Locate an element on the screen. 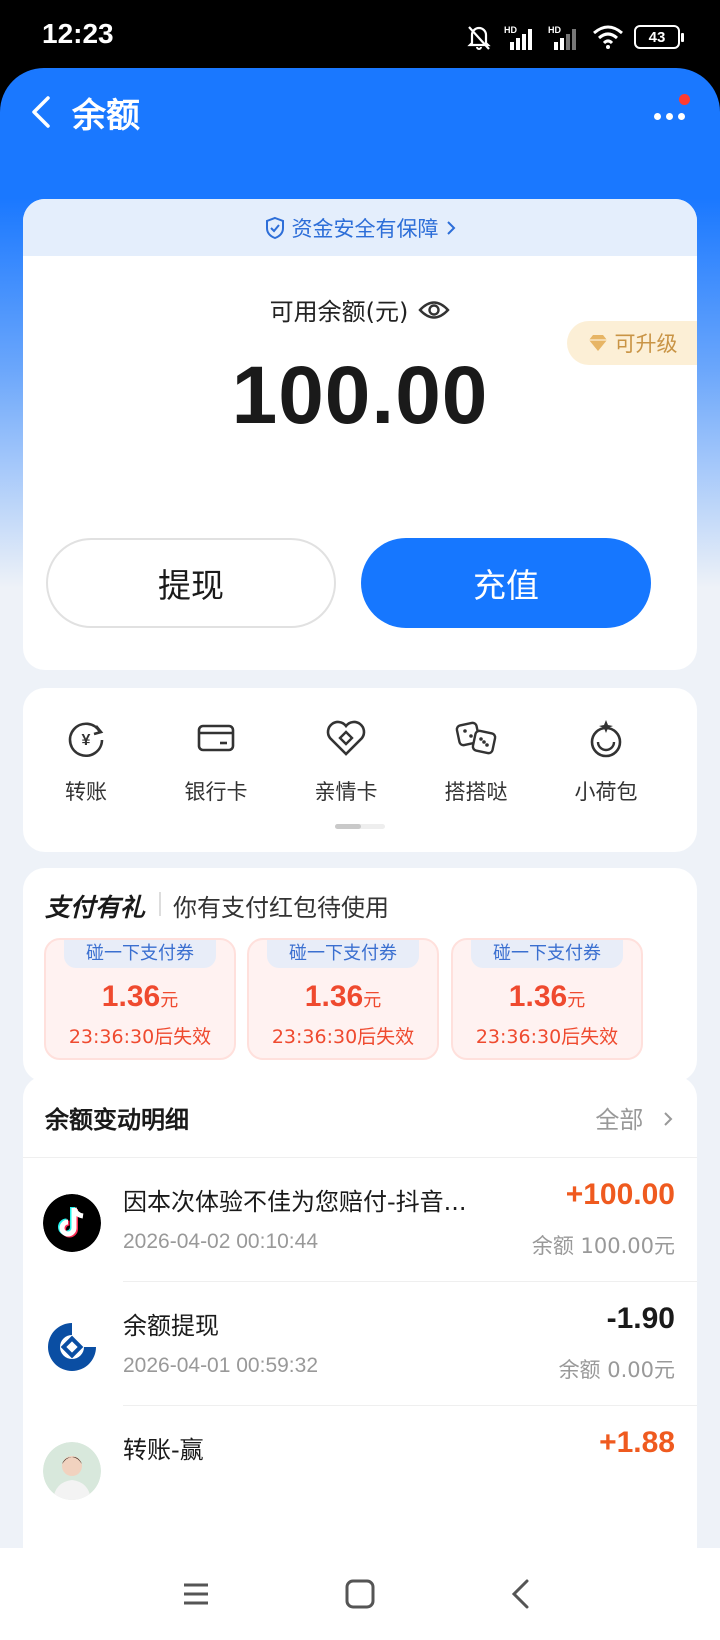  wifi-icon is located at coordinates (608, 37).